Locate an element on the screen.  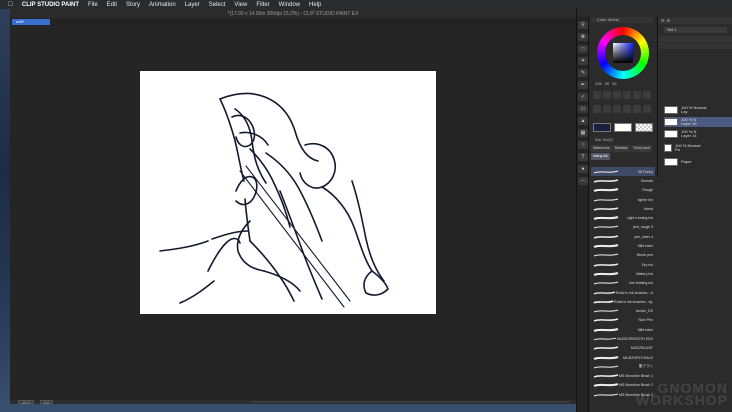
menu-edit: Edit is located at coordinates (112, 5).